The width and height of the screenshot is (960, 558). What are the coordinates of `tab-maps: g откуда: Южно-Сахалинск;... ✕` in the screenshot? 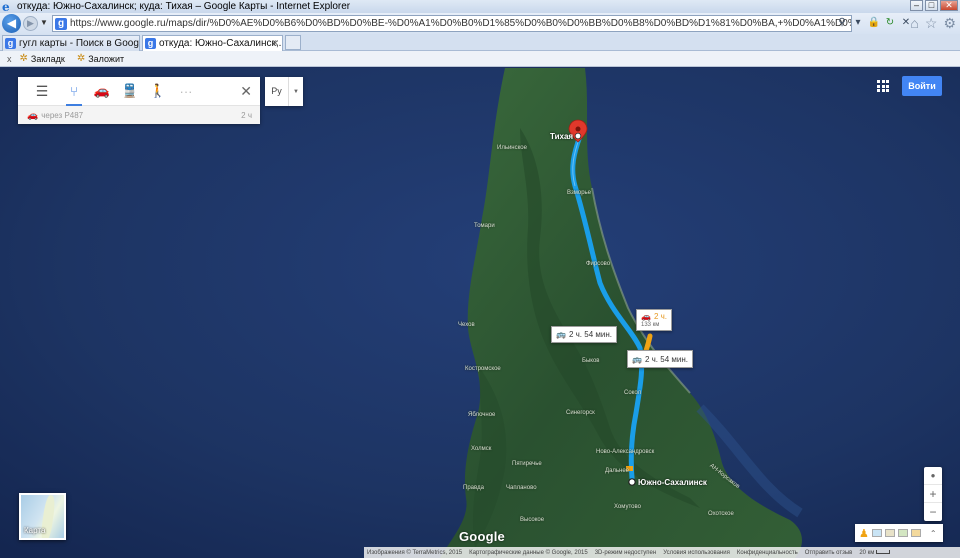 It's located at (212, 43).